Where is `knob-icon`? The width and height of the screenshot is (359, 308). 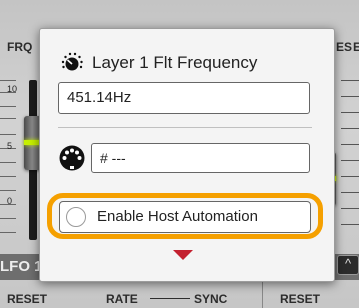
knob-icon is located at coordinates (72, 63).